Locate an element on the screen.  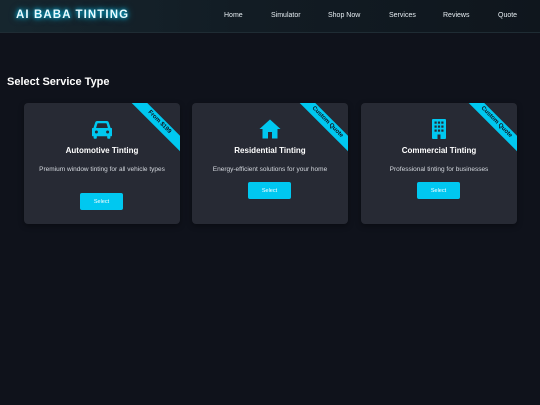
select-residential-button: Select is located at coordinates (269, 190).